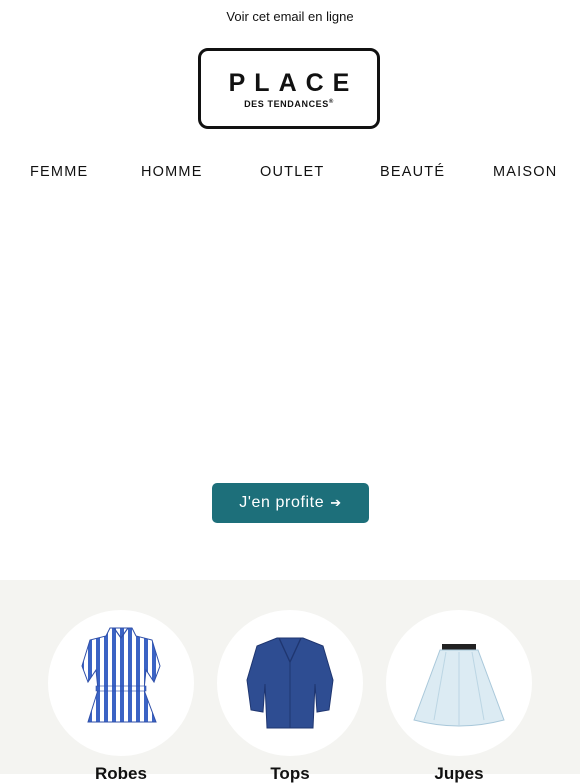 The height and width of the screenshot is (784, 580). I want to click on category-label-tops: Tops, so click(290, 773).